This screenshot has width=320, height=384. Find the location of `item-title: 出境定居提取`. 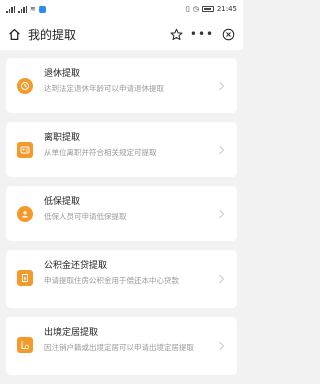

item-title: 出境定居提取 is located at coordinates (71, 333).